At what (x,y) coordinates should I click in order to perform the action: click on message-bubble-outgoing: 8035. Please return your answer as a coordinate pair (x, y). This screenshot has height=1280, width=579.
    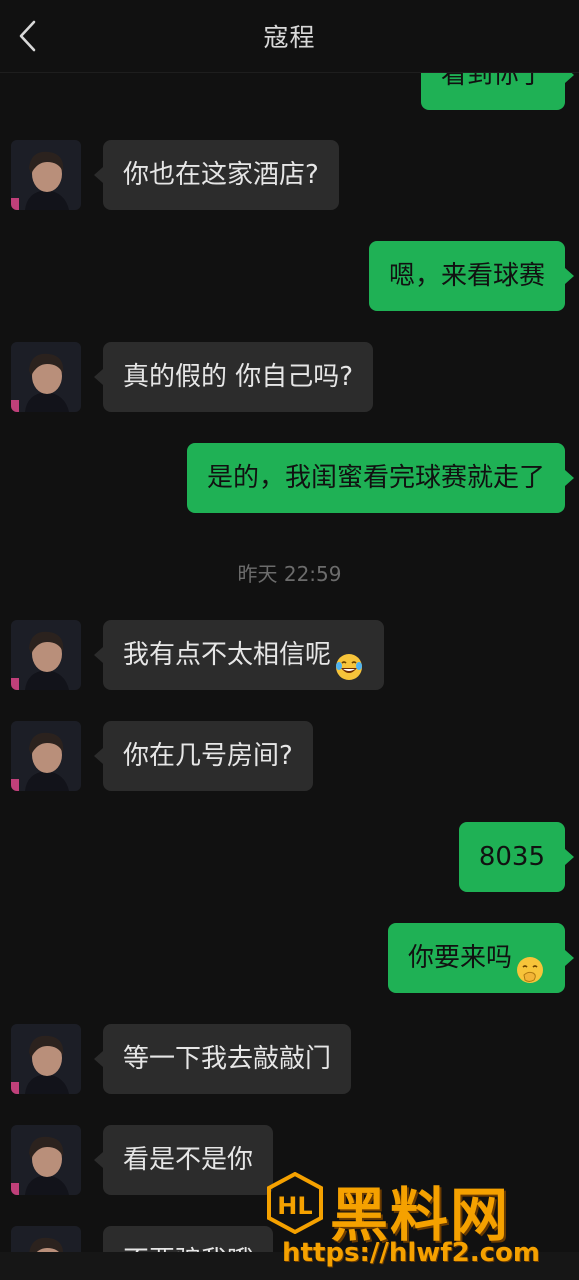
    Looking at the image, I should click on (516, 857).